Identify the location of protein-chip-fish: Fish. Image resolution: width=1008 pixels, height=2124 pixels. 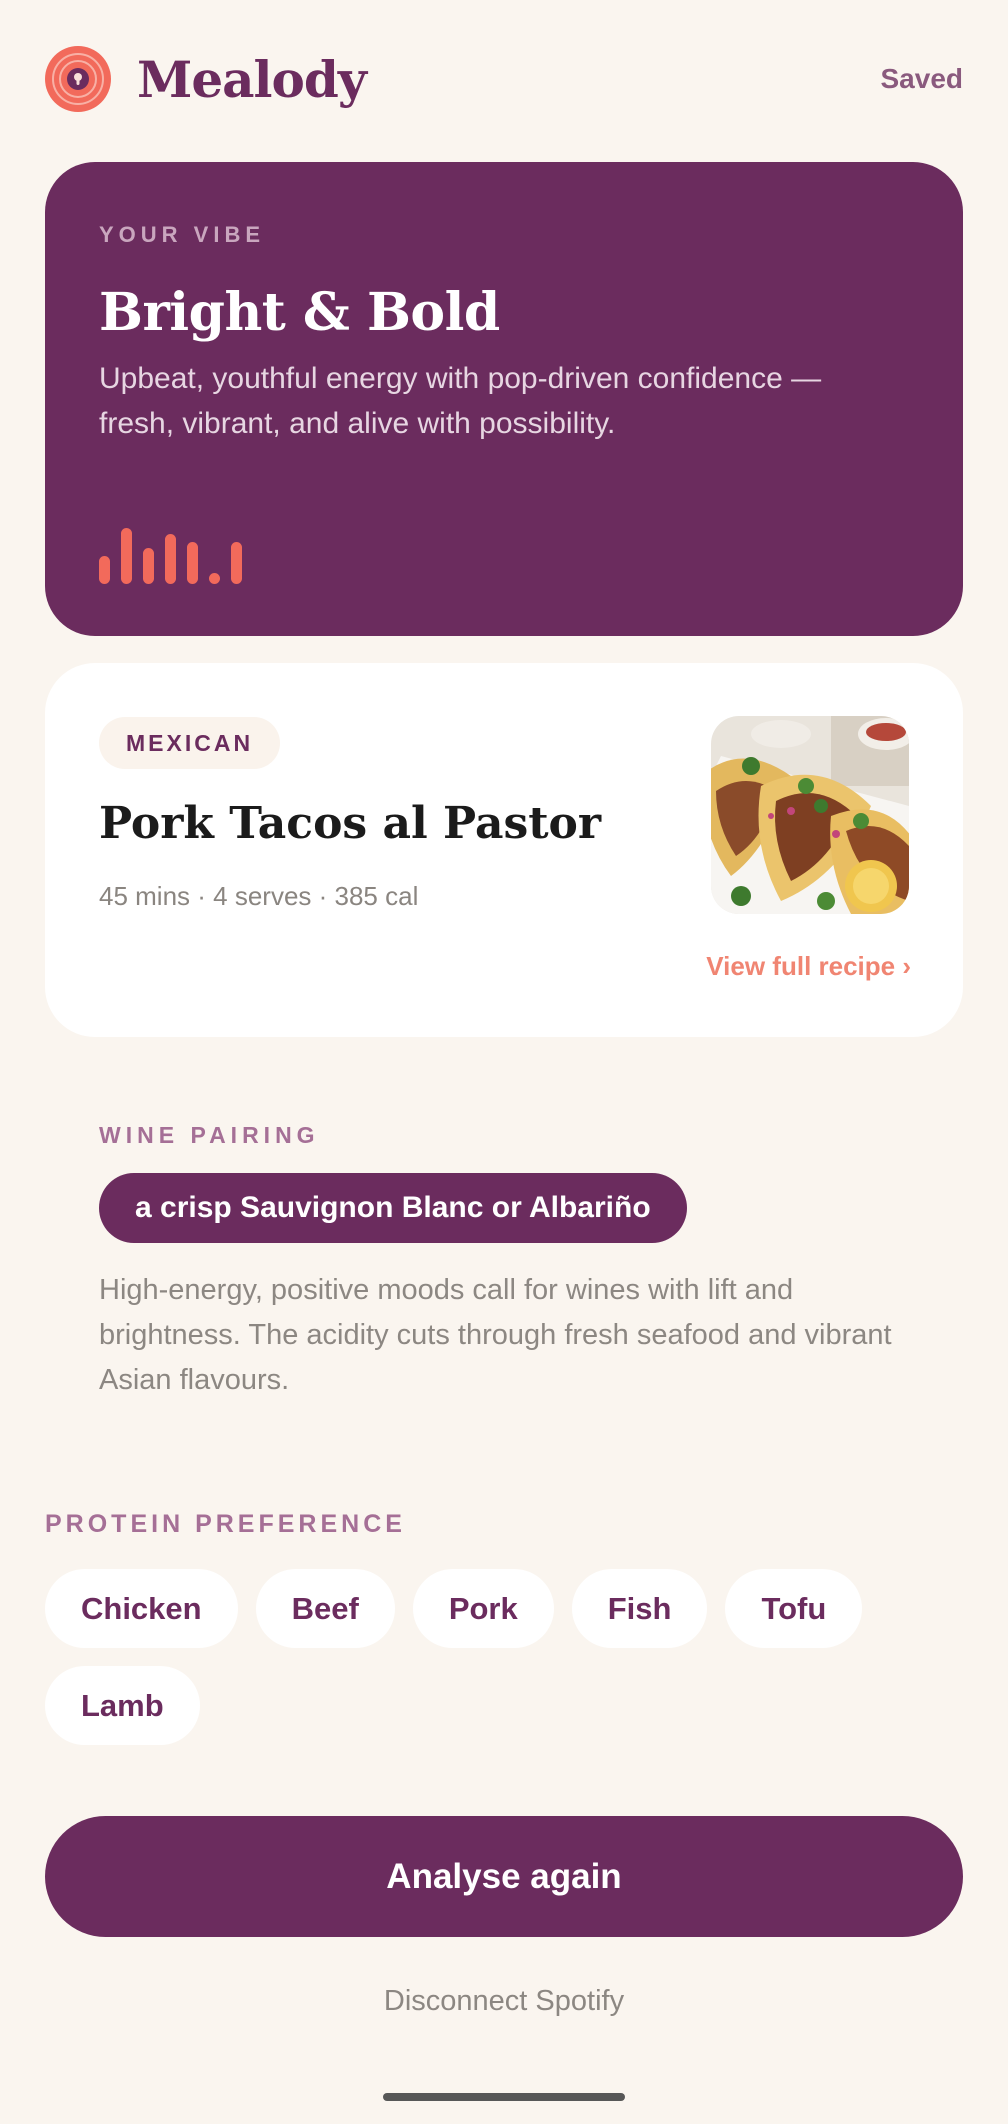
(639, 1608).